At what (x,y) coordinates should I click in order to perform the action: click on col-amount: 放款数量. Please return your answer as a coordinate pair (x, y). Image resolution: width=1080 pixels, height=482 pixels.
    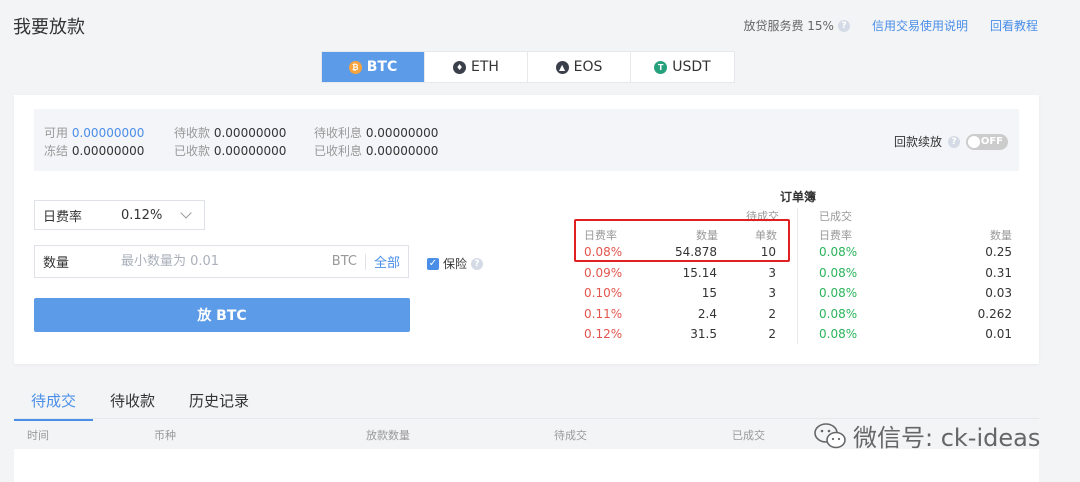
    Looking at the image, I should click on (388, 435).